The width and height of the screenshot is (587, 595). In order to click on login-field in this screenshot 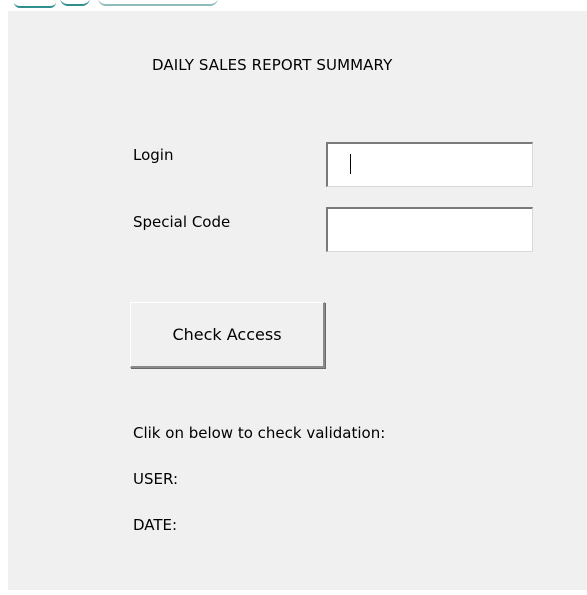, I will do `click(429, 164)`.